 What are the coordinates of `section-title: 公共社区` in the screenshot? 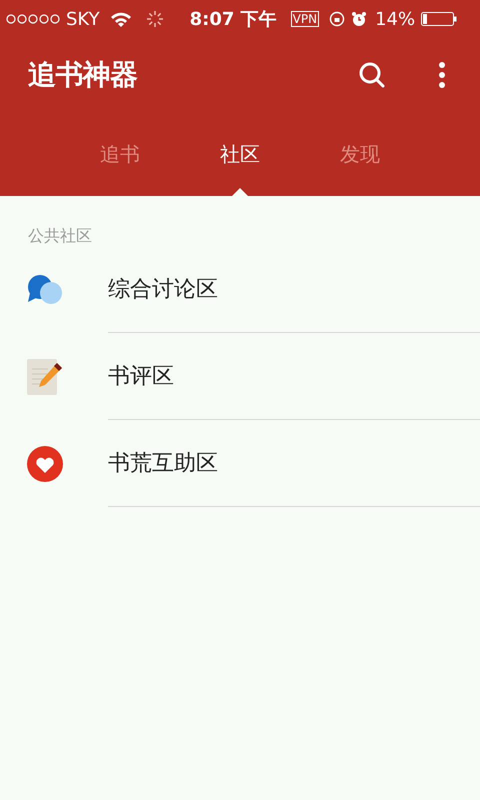 It's located at (60, 236).